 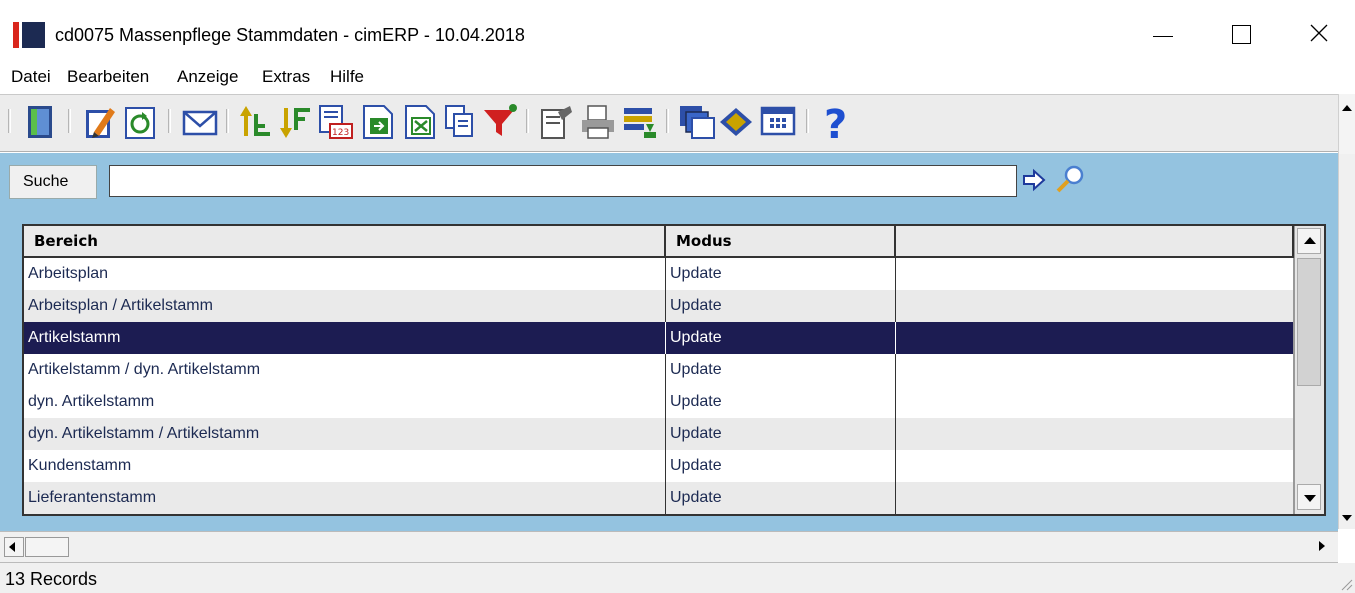 What do you see at coordinates (286, 77) in the screenshot?
I see `menu-extras: Extras` at bounding box center [286, 77].